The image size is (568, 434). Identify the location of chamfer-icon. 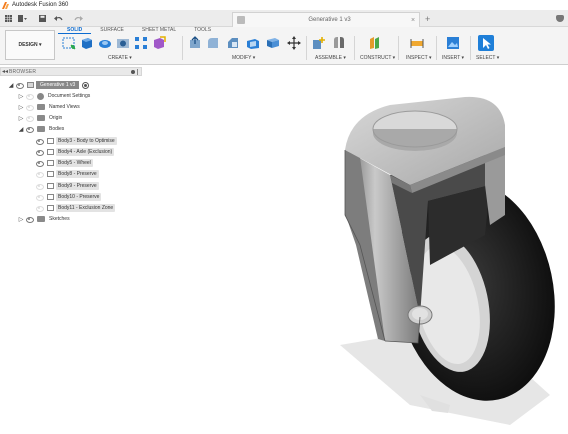
(233, 43).